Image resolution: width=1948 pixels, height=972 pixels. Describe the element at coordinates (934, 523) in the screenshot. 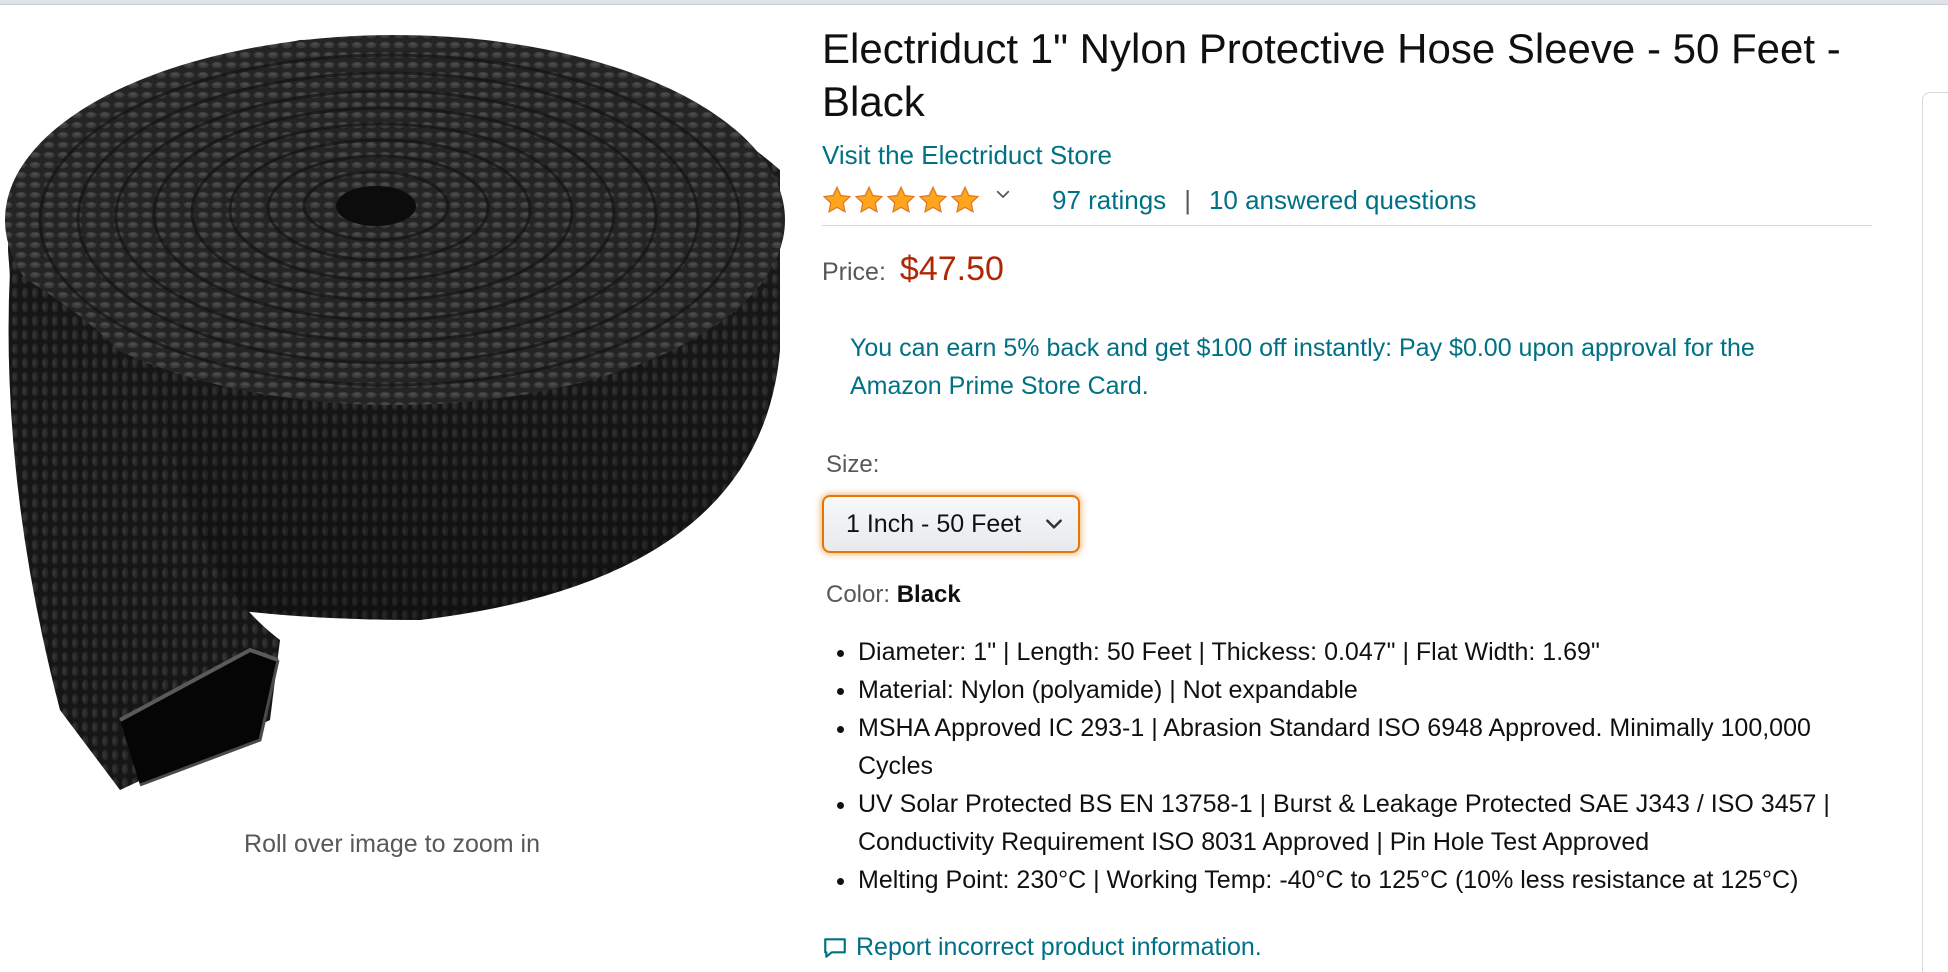

I see `size-selected-value: 1 Inch - 50 Feet` at that location.